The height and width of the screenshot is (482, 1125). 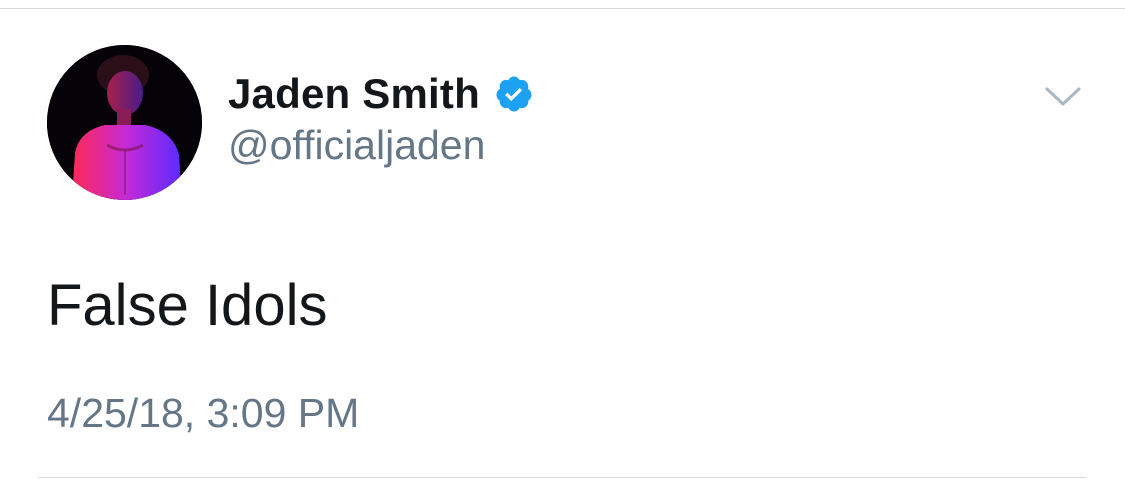 What do you see at coordinates (356, 145) in the screenshot?
I see `author-handle: @officialjaden` at bounding box center [356, 145].